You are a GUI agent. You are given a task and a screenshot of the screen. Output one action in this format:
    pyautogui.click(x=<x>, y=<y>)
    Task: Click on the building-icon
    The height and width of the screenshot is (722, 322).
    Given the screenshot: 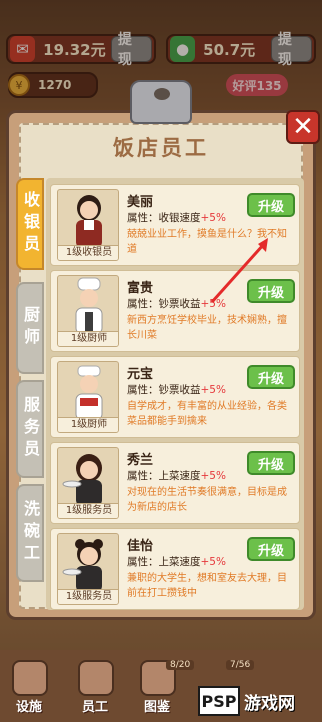 What is the action you would take?
    pyautogui.click(x=30, y=678)
    